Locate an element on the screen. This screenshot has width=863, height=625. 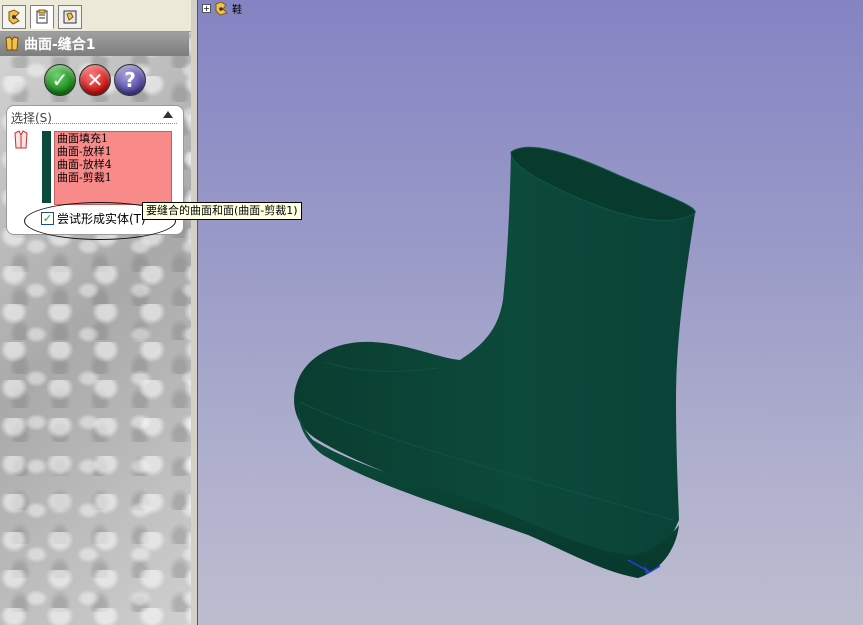
feature-tree-icon is located at coordinates (14, 17).